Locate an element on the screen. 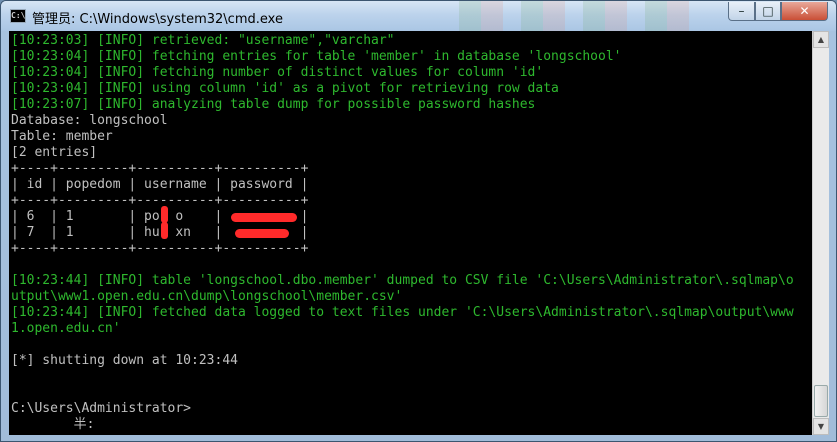 The width and height of the screenshot is (837, 442). table-header-row: | id | popedom | username | password | is located at coordinates (160, 184).